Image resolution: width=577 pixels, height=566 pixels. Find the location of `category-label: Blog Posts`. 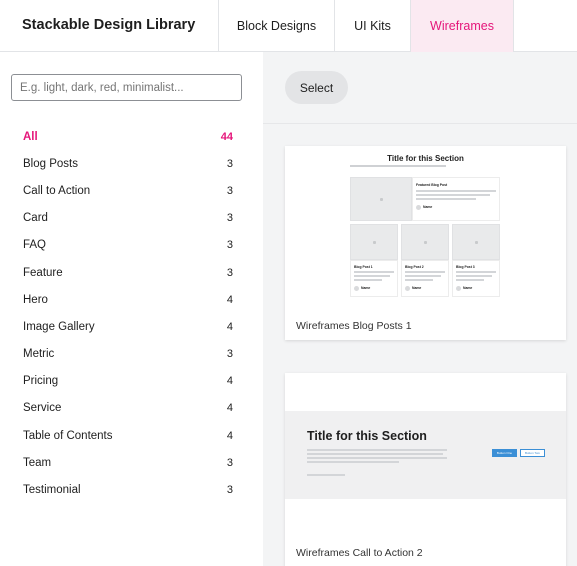

category-label: Blog Posts is located at coordinates (50, 164).